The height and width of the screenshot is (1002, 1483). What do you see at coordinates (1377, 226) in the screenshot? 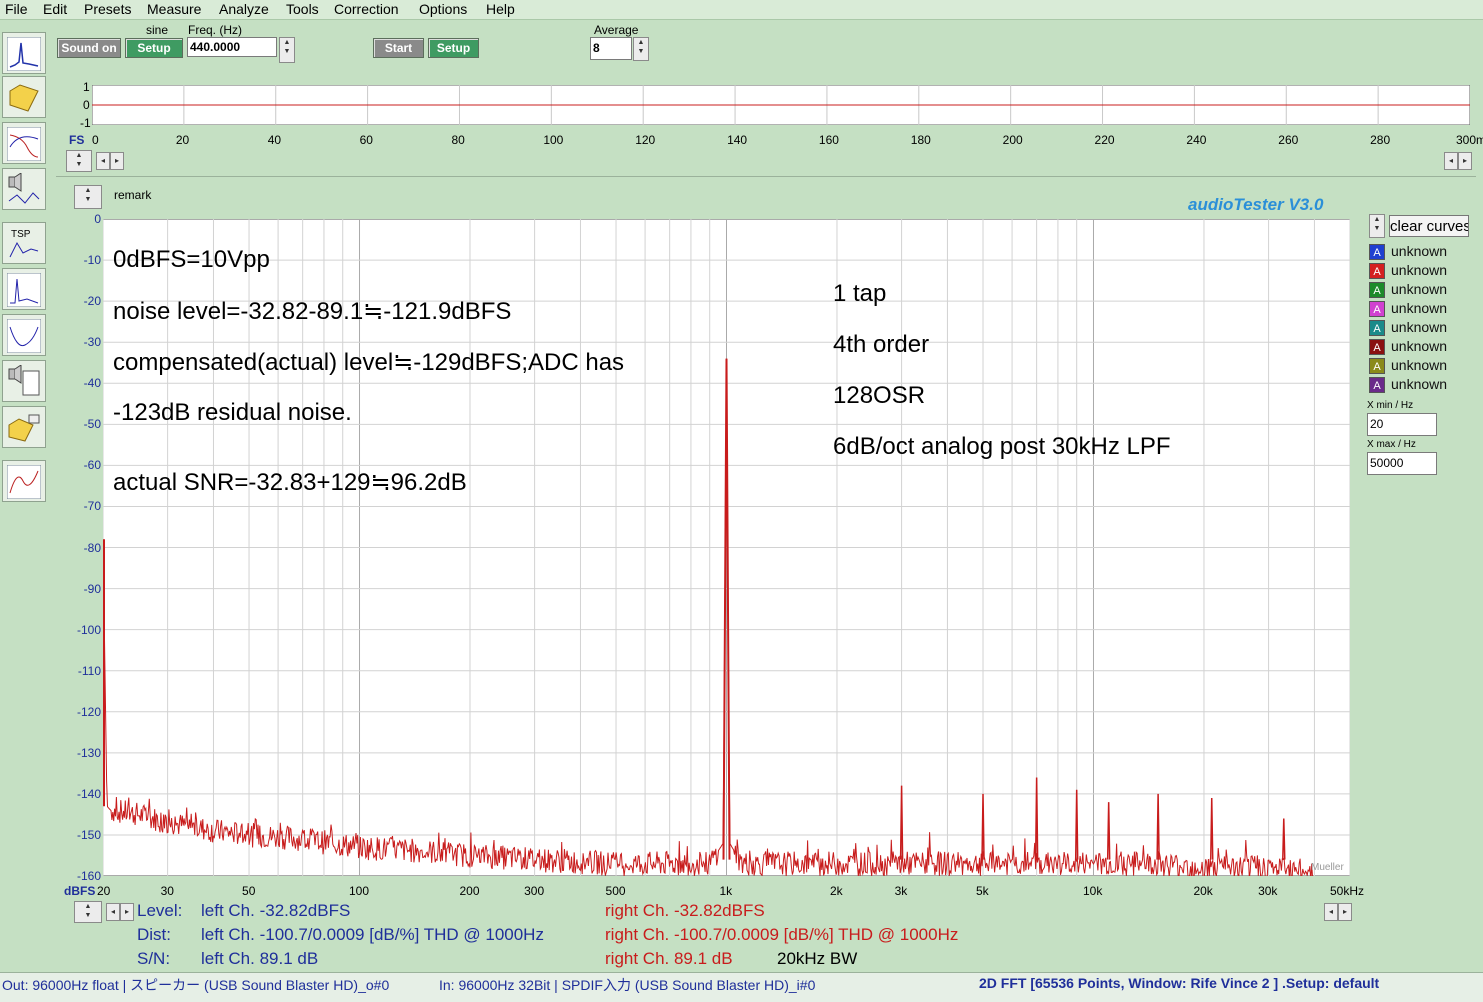
I see `legend-spinner: ▲ ▼` at bounding box center [1377, 226].